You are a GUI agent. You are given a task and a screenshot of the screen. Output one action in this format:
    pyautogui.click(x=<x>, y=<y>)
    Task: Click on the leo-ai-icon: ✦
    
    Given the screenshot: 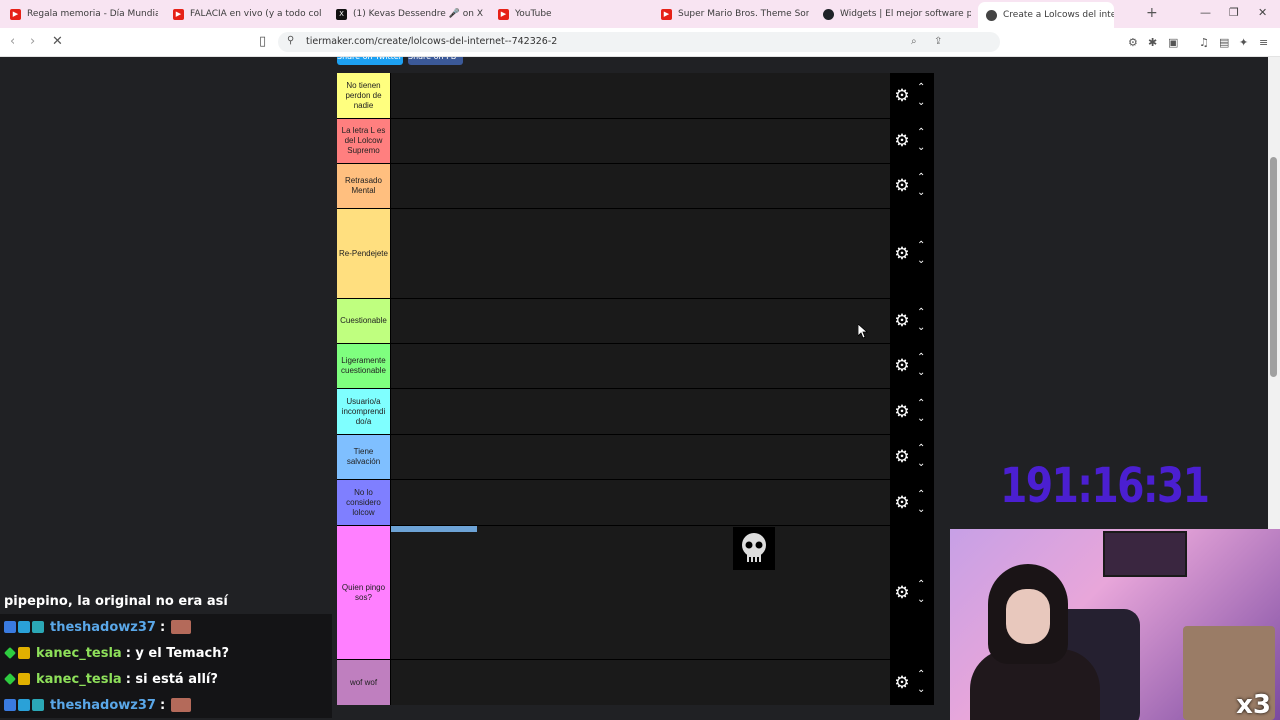 What is the action you would take?
    pyautogui.click(x=1243, y=42)
    